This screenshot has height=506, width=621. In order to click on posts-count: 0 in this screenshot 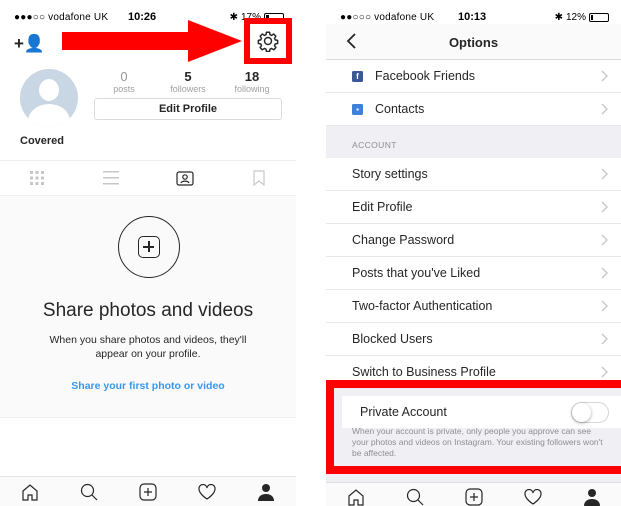, I will do `click(124, 76)`.